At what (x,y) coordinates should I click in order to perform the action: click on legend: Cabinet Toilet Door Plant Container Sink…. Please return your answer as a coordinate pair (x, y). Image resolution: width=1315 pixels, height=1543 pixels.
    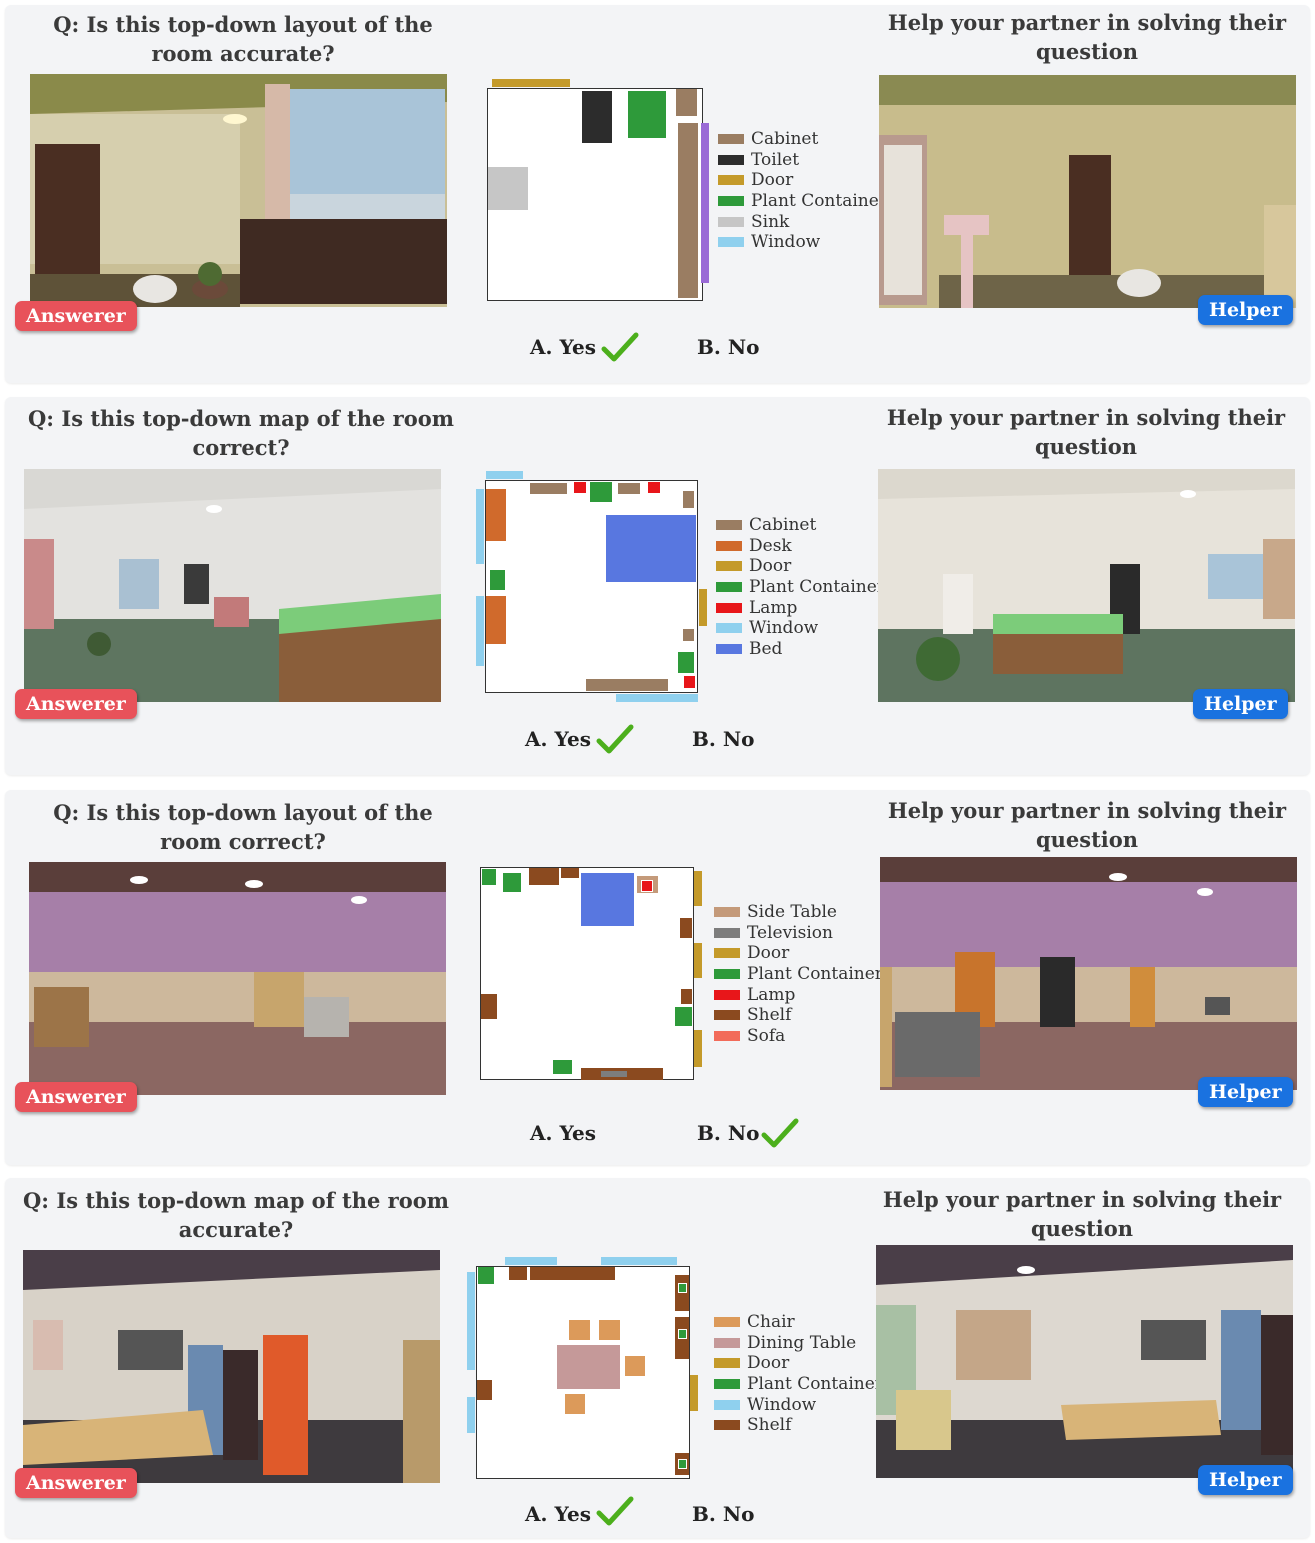
    Looking at the image, I should click on (802, 191).